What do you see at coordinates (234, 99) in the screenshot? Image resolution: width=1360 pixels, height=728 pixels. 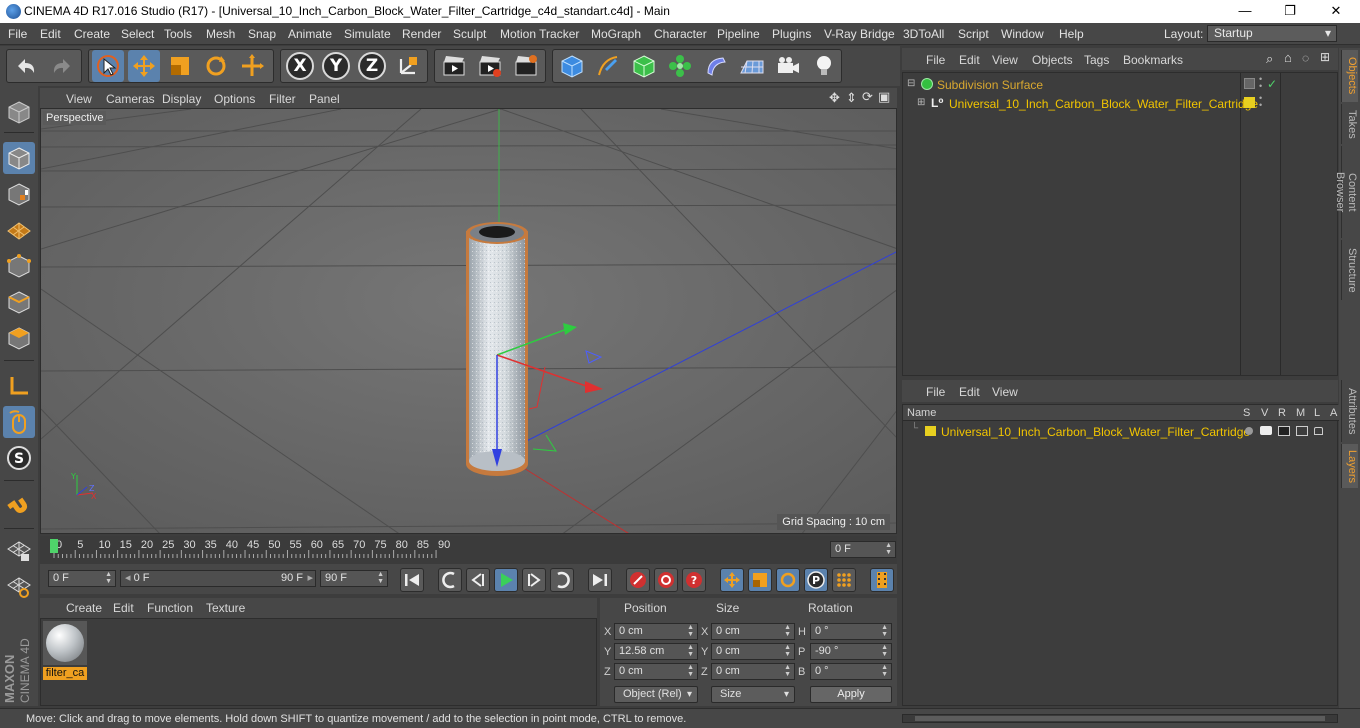 I see `viewport-menu-options: Options` at bounding box center [234, 99].